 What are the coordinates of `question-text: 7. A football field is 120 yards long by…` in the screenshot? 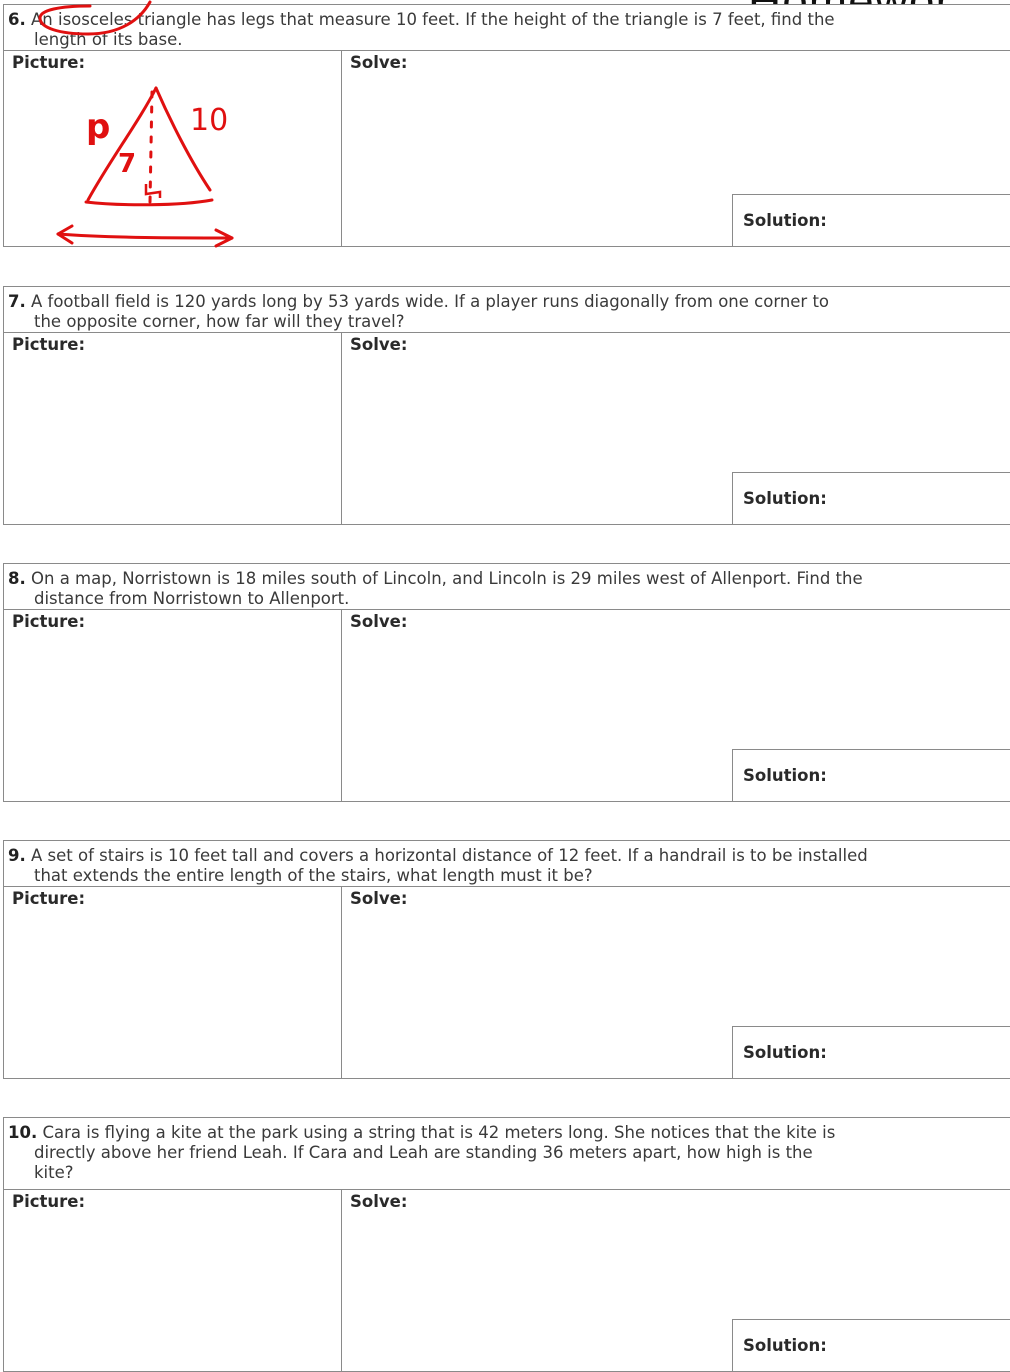 It's located at (507, 310).